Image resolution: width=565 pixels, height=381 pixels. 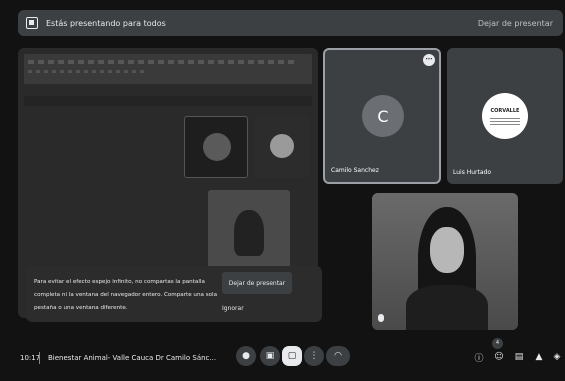 I want to click on mic-icon: ●, so click(x=246, y=356).